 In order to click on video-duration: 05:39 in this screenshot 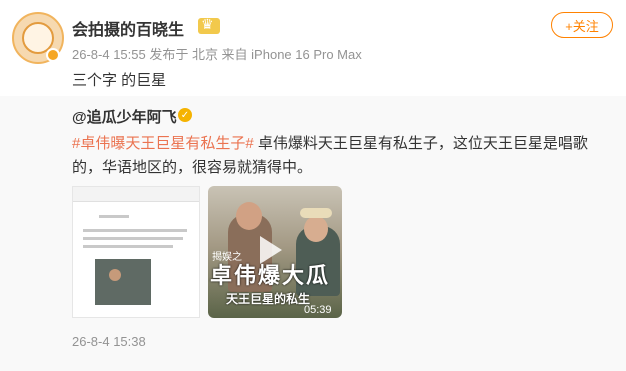, I will do `click(318, 310)`.